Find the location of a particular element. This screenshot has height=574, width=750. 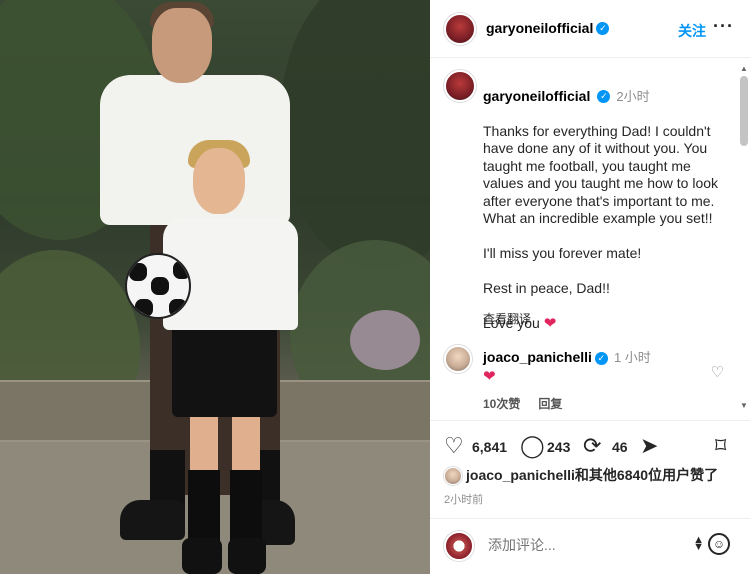

boy-head is located at coordinates (219, 181).